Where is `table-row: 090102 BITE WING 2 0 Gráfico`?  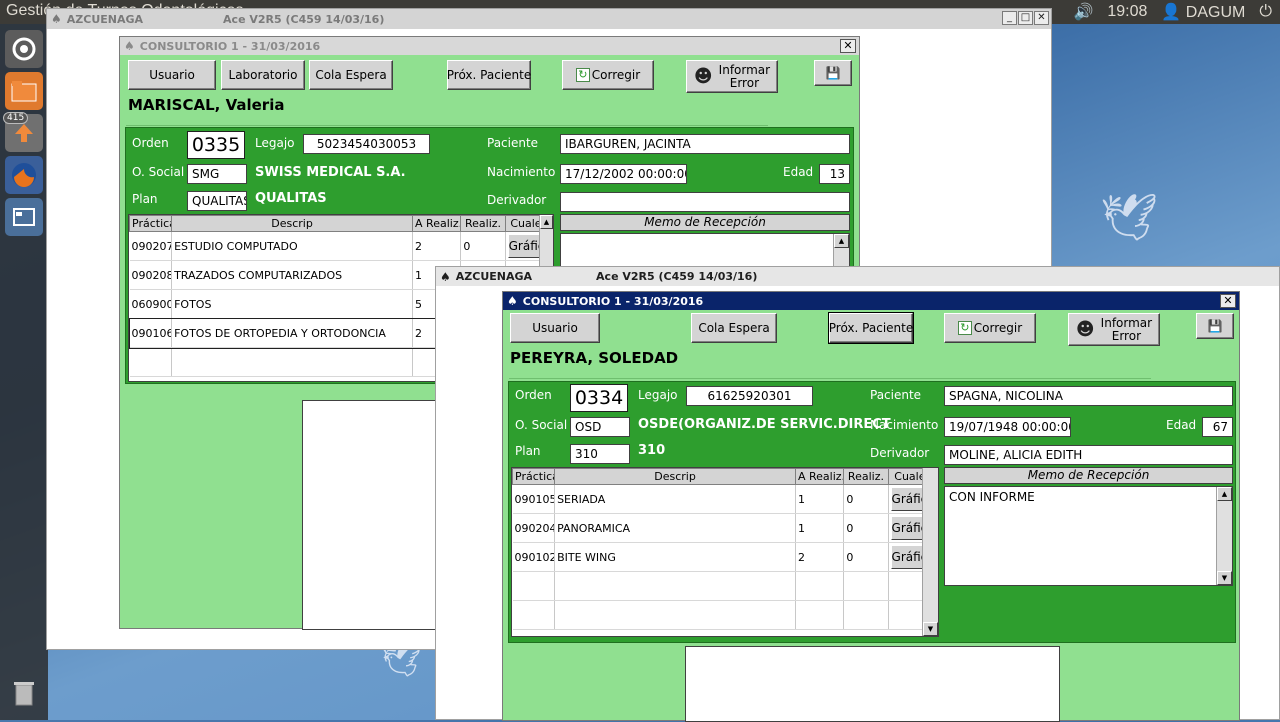 table-row: 090102 BITE WING 2 0 Gráfico is located at coordinates (725, 557).